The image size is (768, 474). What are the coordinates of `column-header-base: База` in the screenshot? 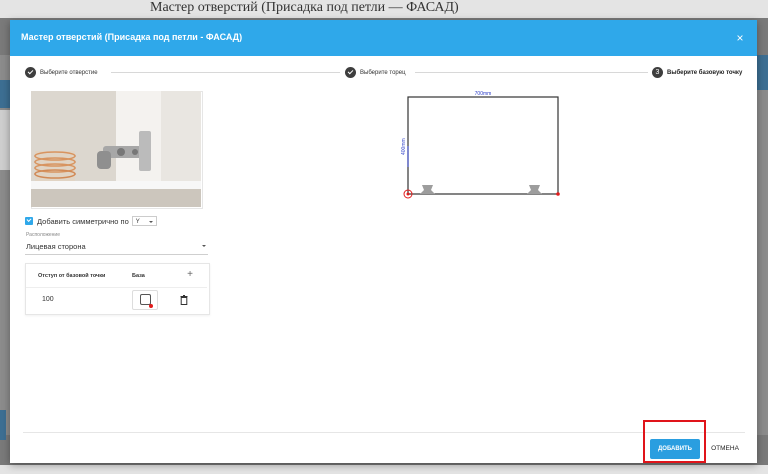 It's located at (138, 276).